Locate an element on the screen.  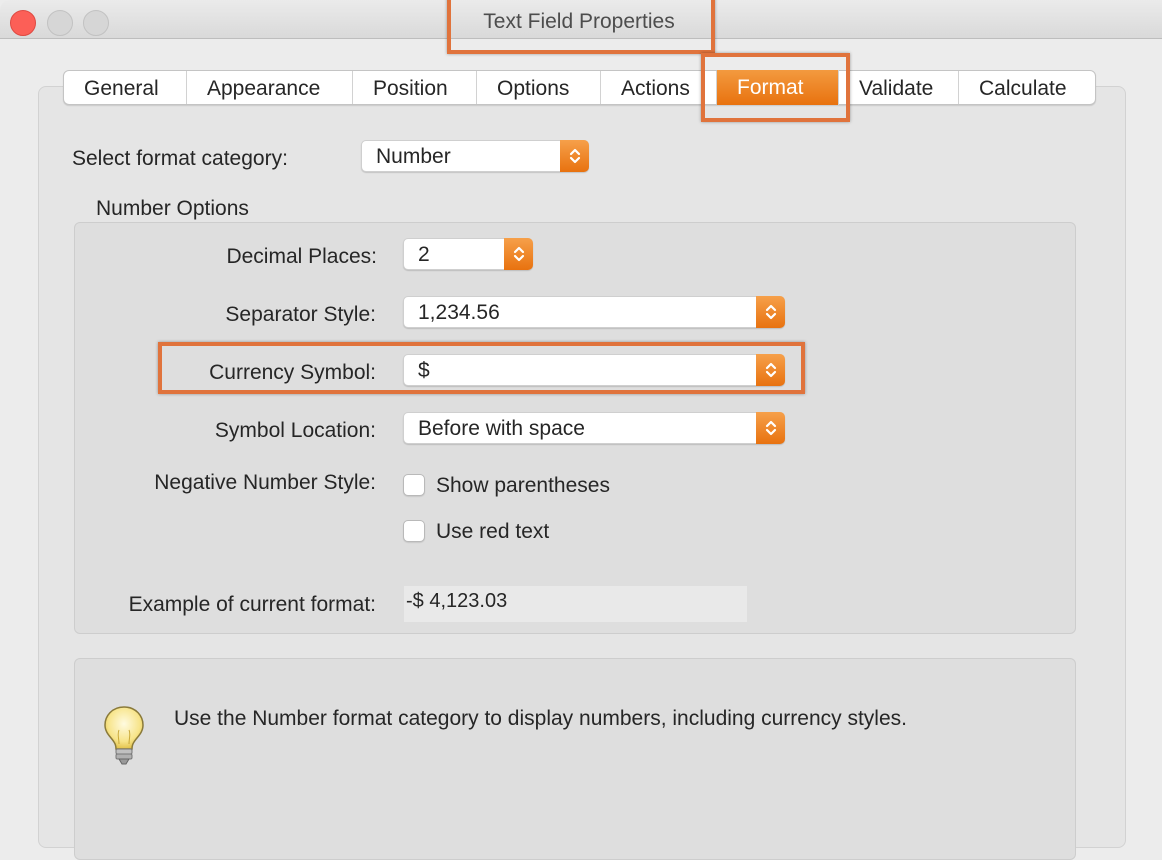
show-parentheses-label: Show parentheses is located at coordinates (523, 486).